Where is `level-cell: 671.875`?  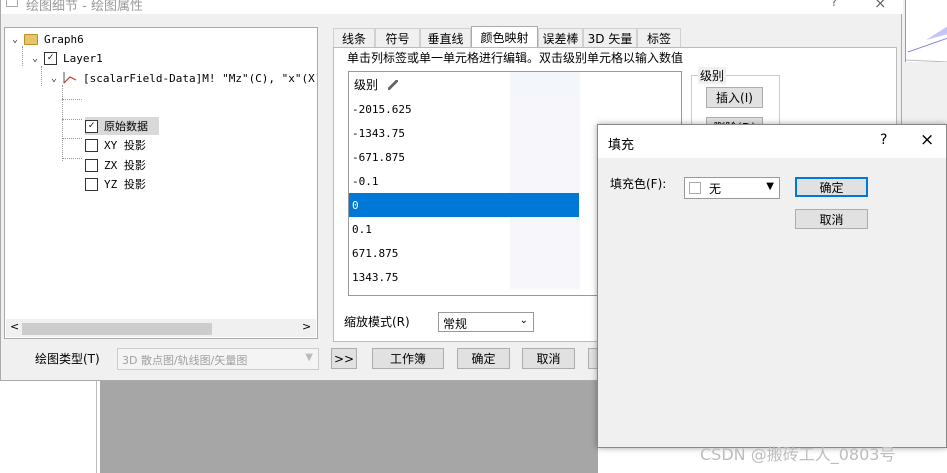
level-cell: 671.875 is located at coordinates (464, 253).